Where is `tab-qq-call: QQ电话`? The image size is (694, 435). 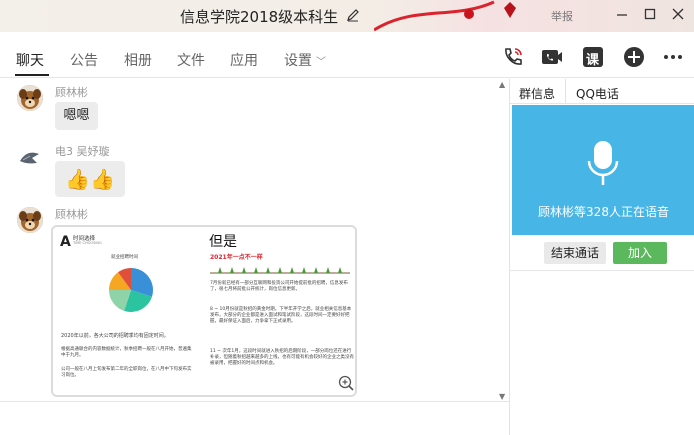 tab-qq-call: QQ电话 is located at coordinates (597, 93).